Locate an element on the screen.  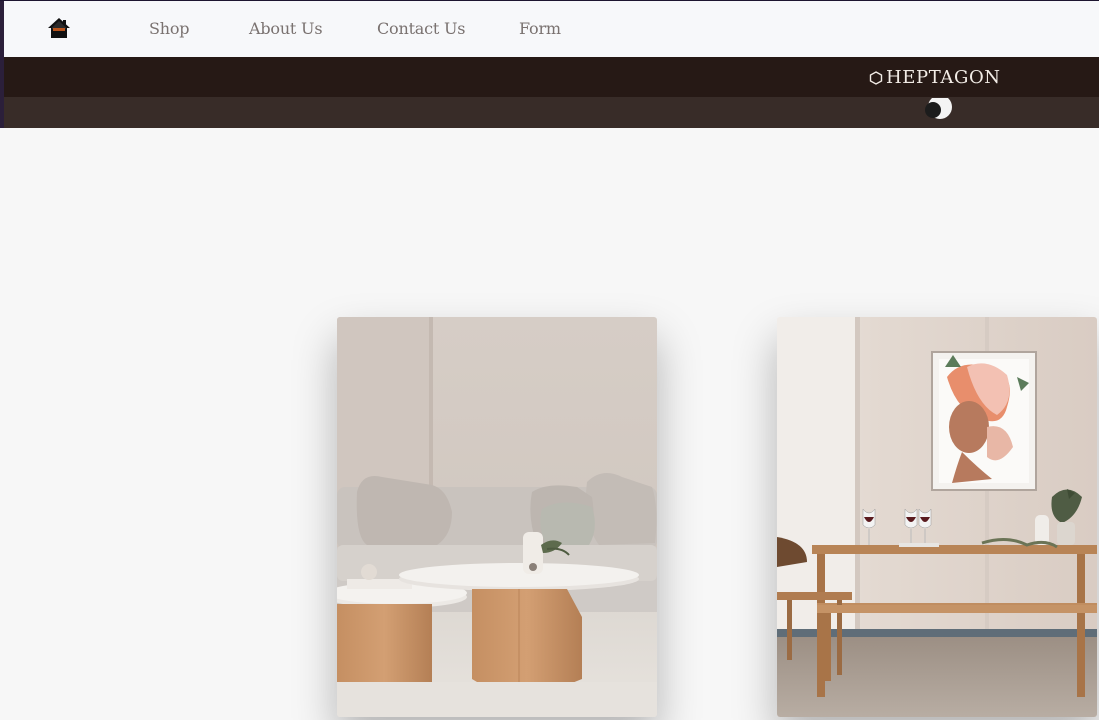
sub-header-bar is located at coordinates (551, 111).